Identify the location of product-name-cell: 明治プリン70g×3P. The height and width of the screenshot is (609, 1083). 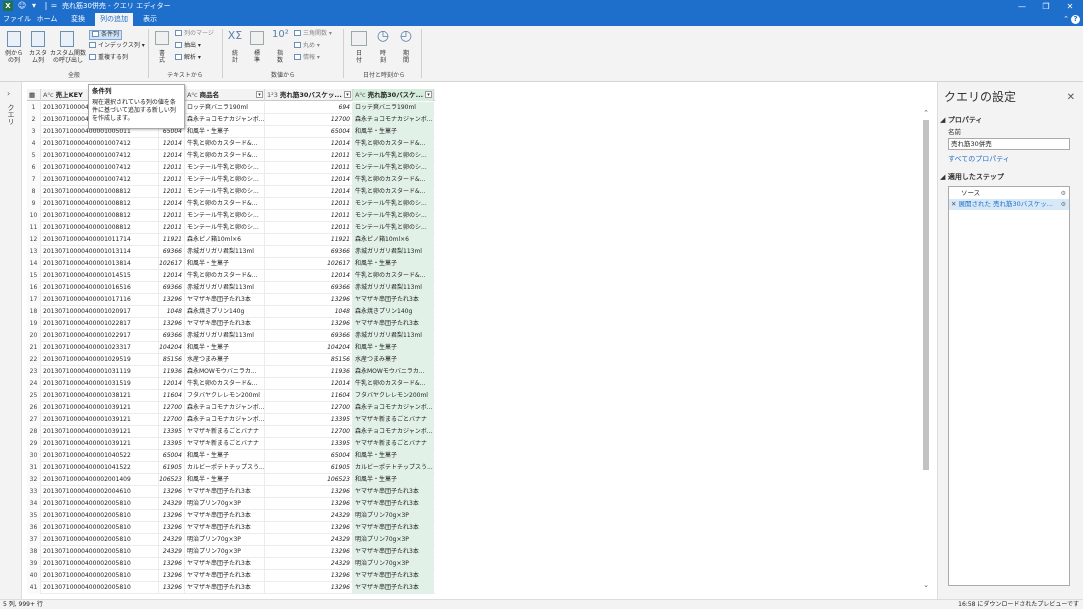
(225, 552).